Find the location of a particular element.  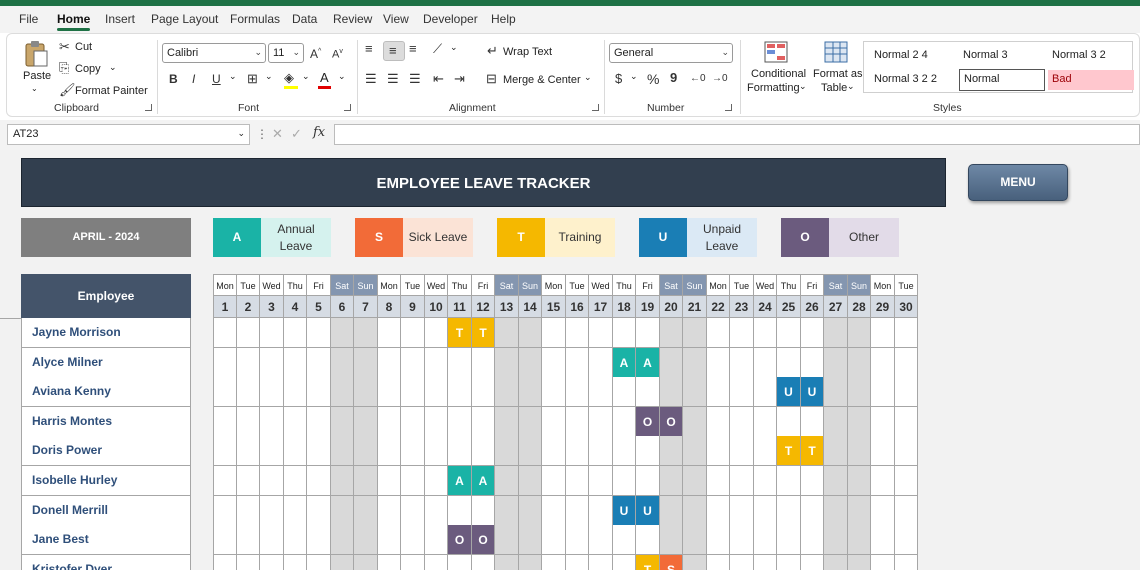

more-options-icon: ⋮ is located at coordinates (262, 134).